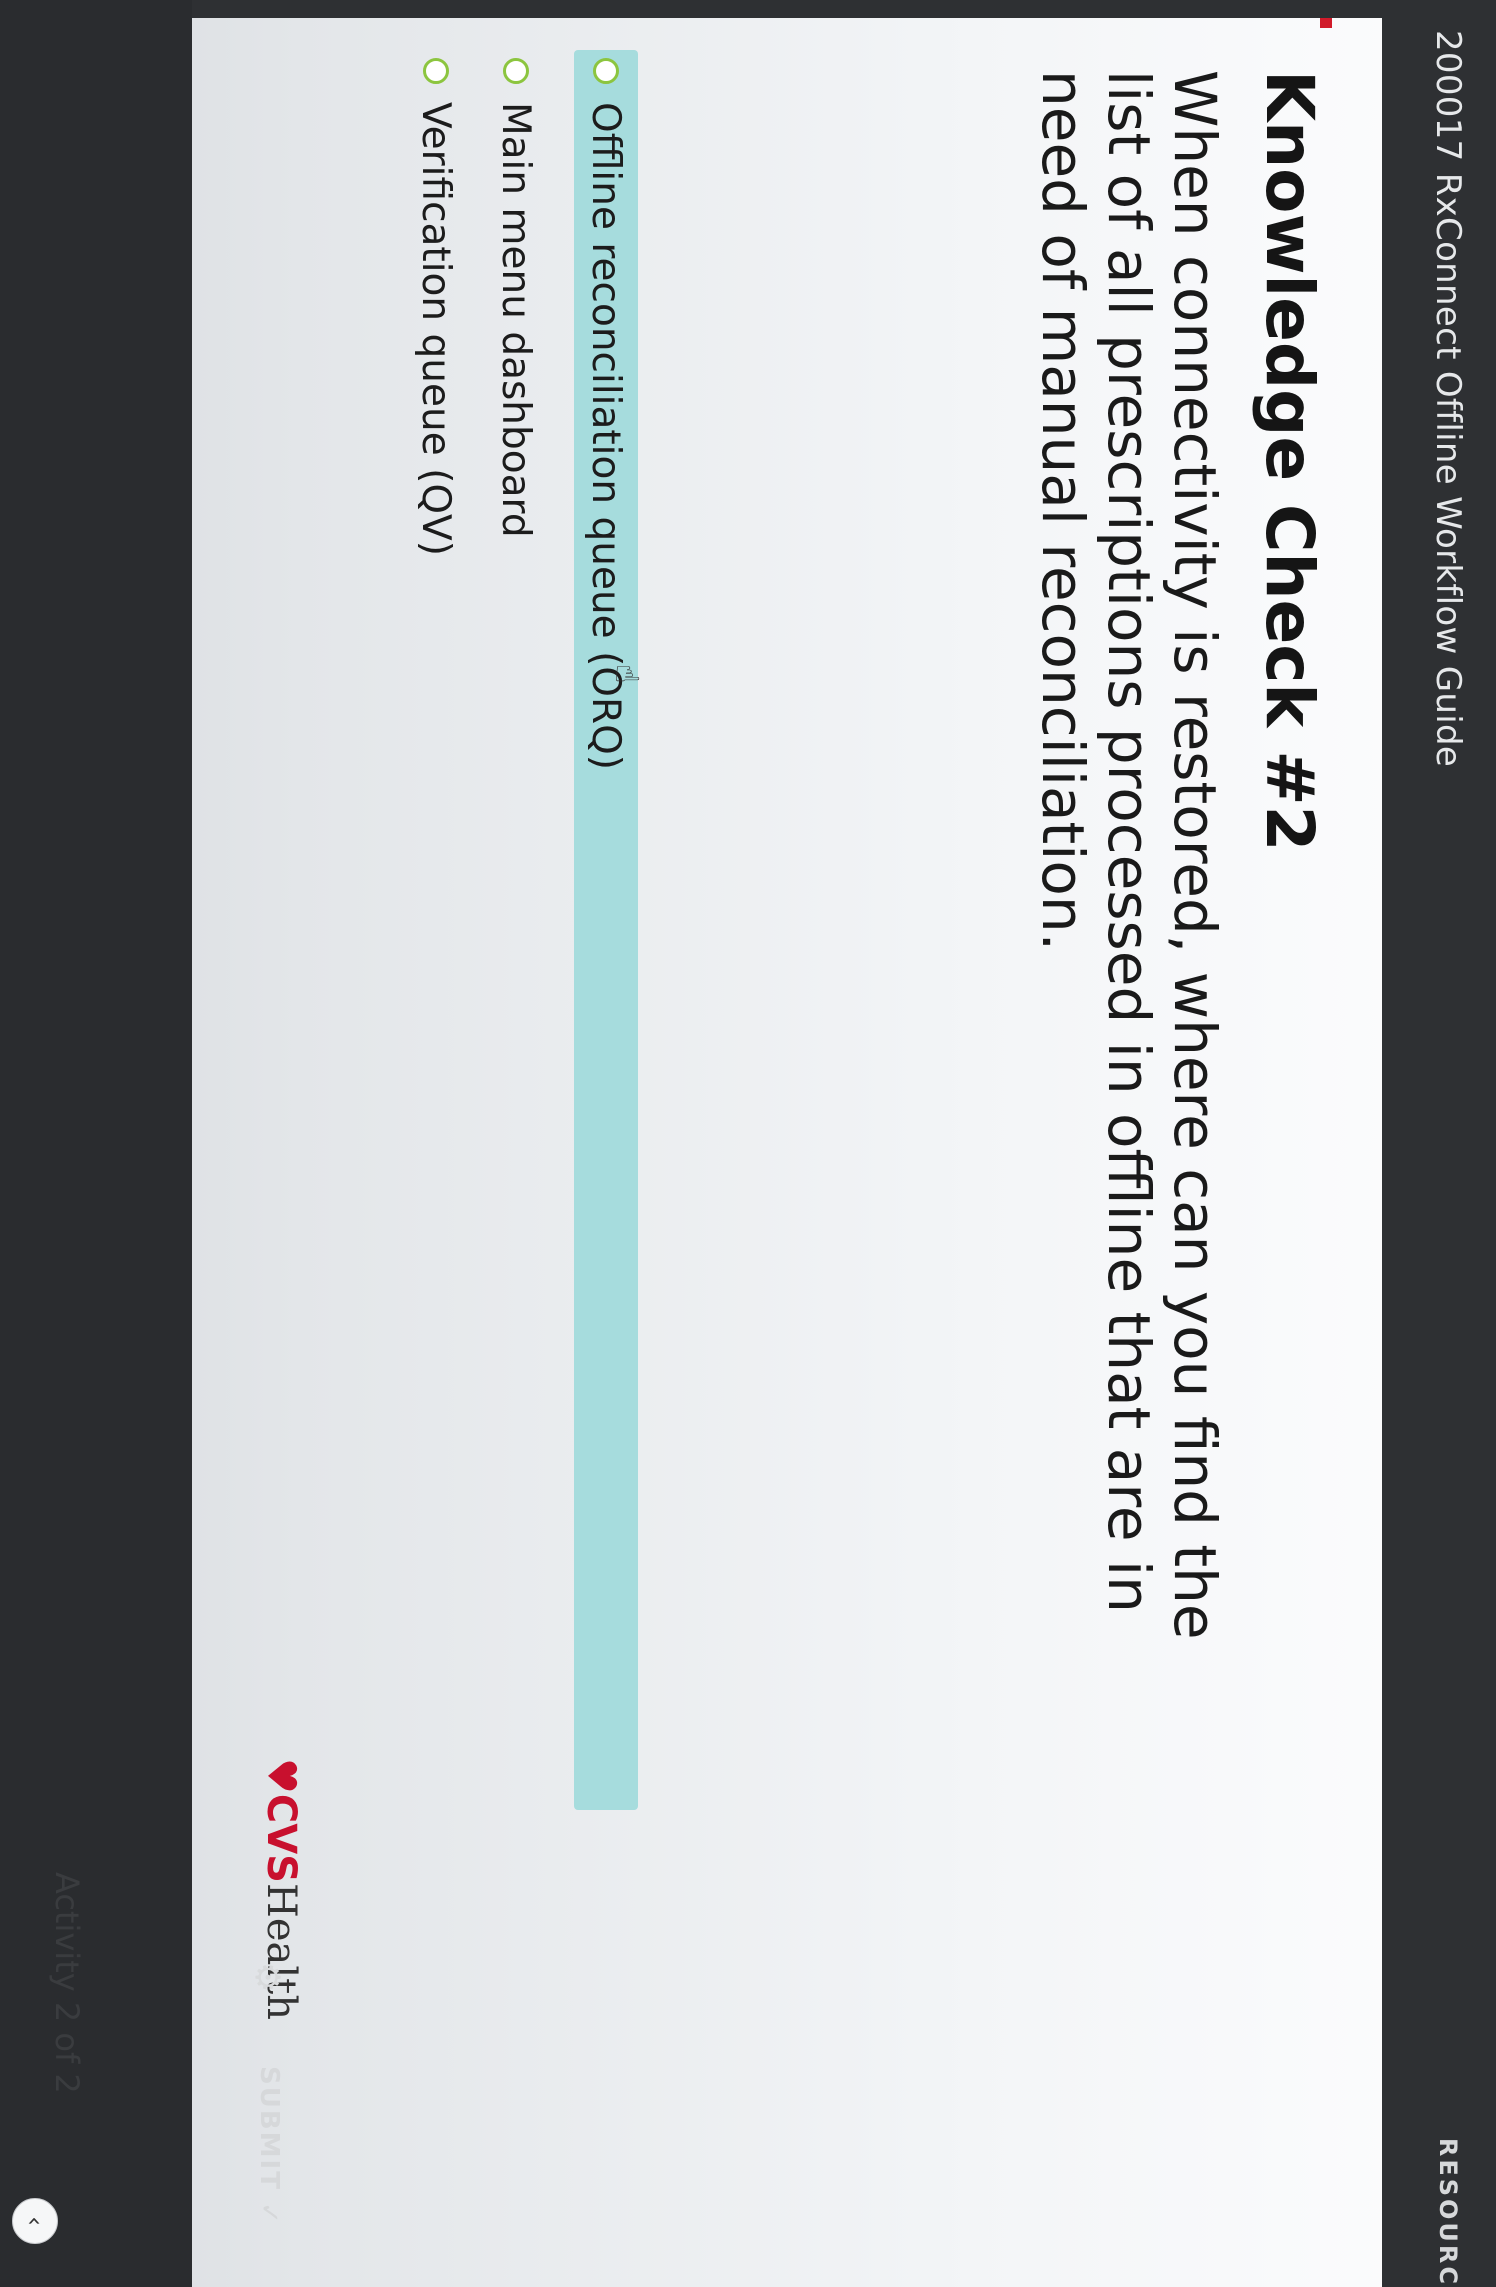  I want to click on logo-brand: CVS, so click(281, 1838).